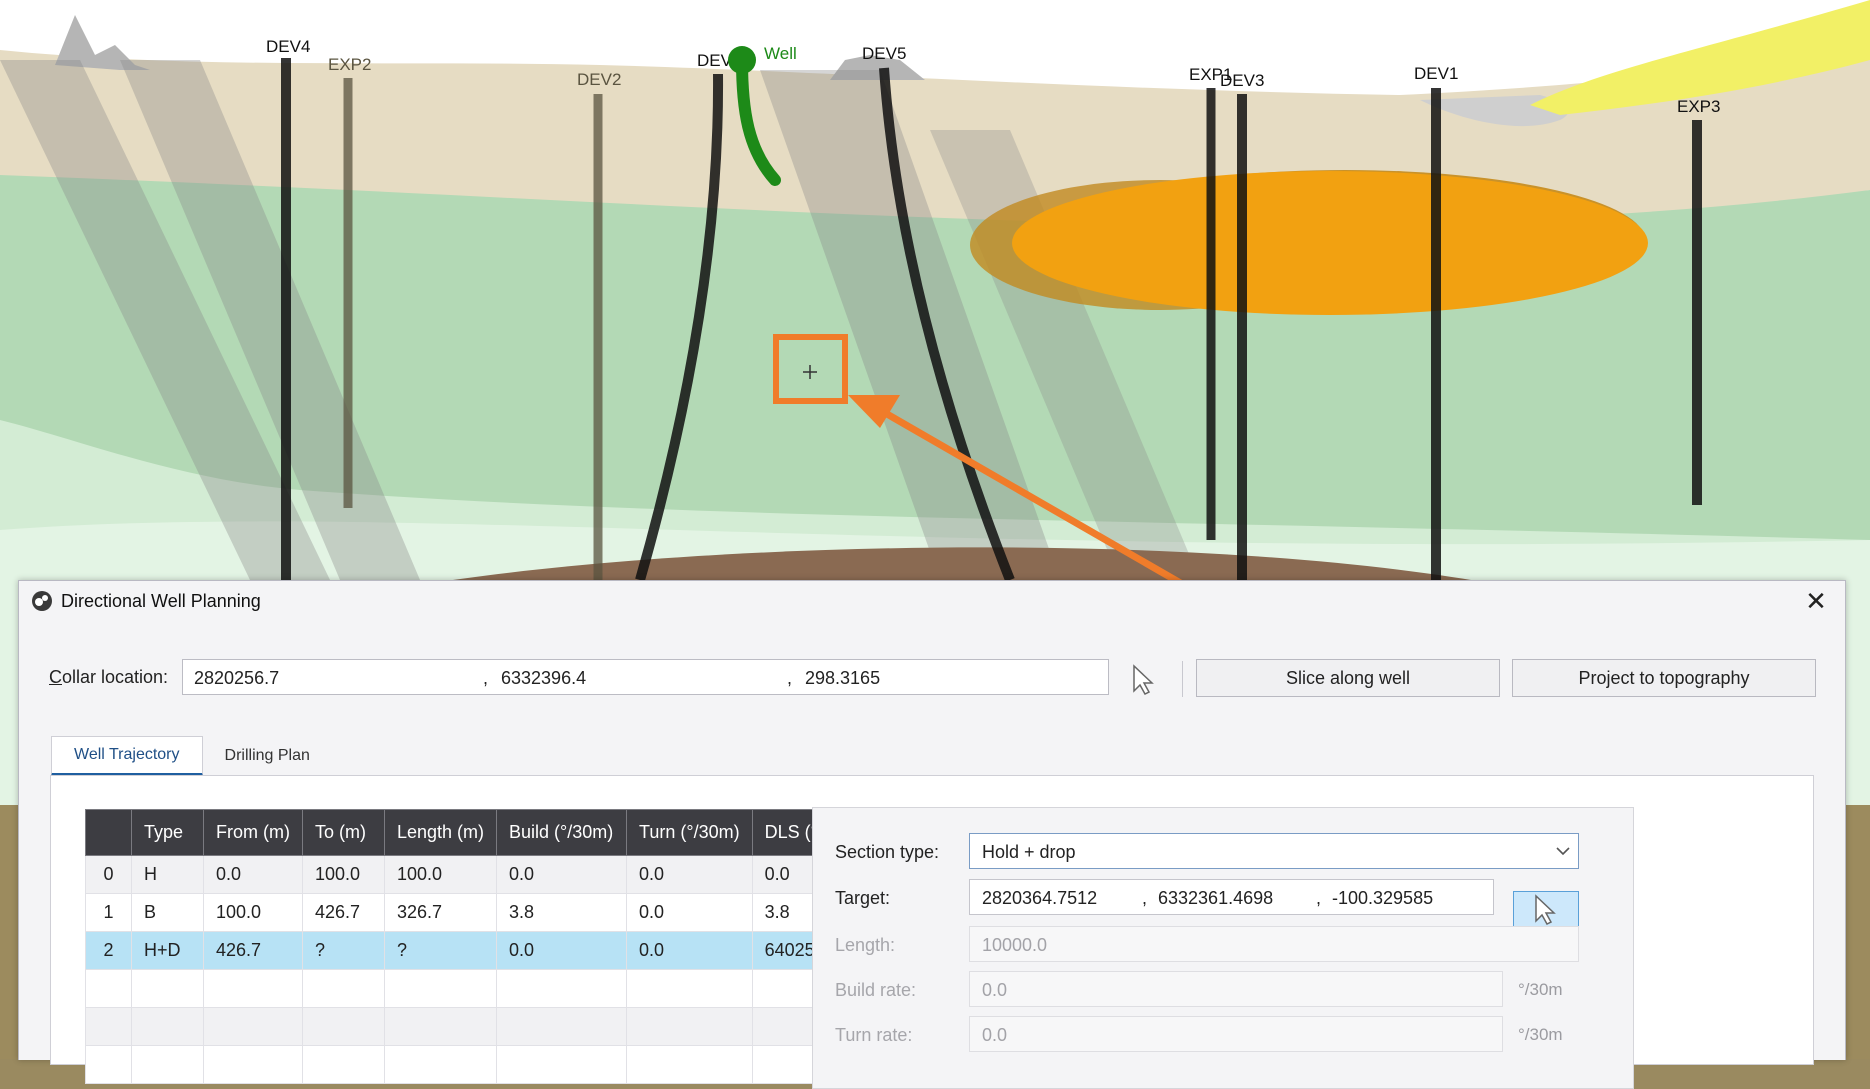  Describe the element at coordinates (1236, 1034) in the screenshot. I see `turn-rate-input: 0.0` at that location.